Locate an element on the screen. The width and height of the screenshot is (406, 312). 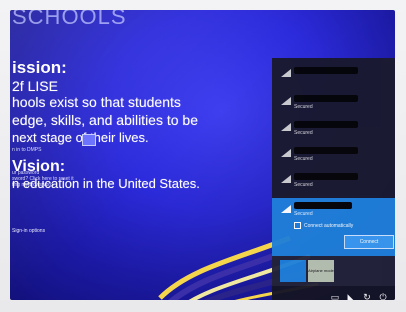
mission-line-4: next stage of their lives. is located at coordinates (80, 137).